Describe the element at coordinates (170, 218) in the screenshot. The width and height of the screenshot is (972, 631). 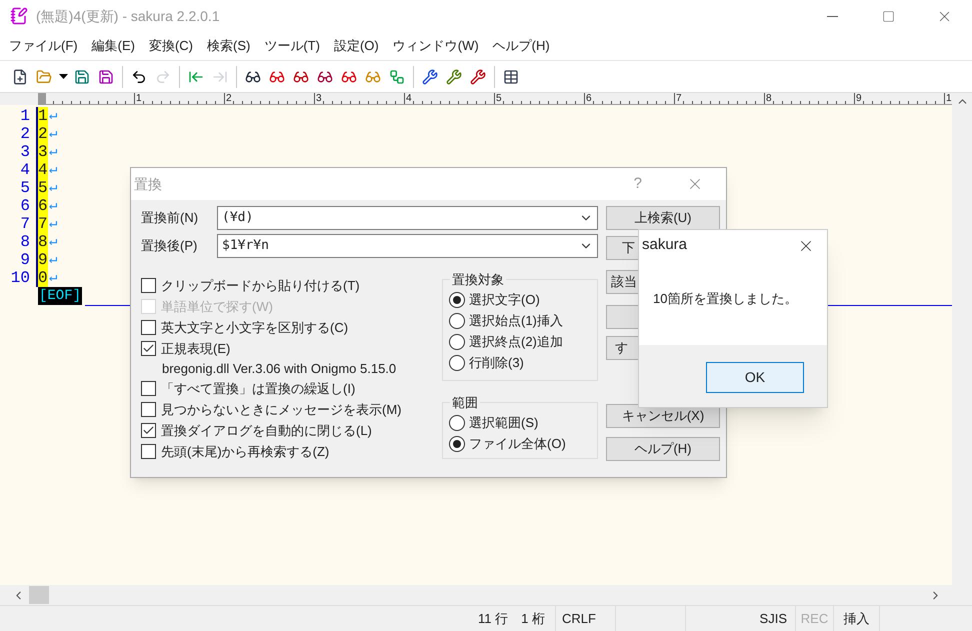
I see `field-label: 置換前(N)` at that location.